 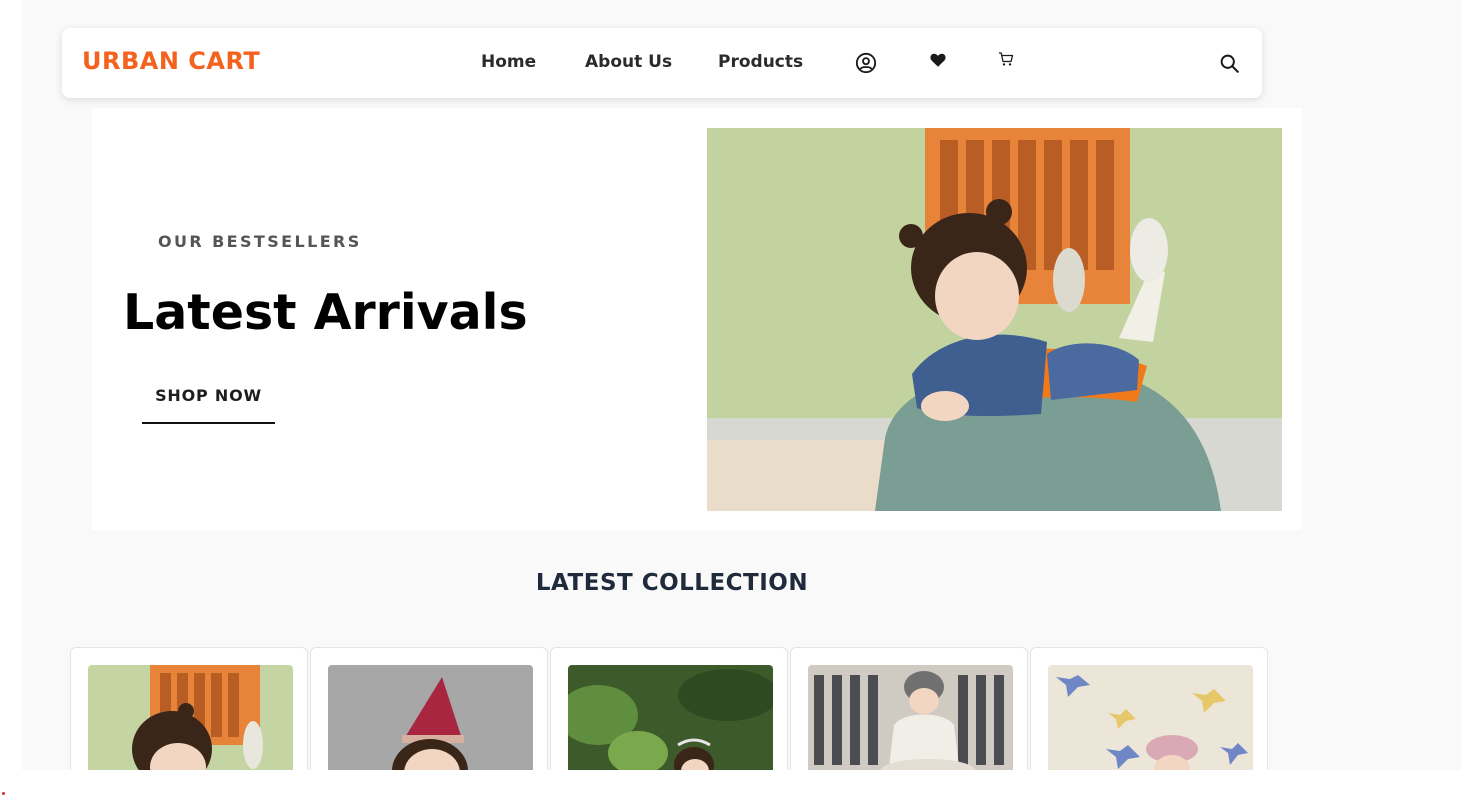 What do you see at coordinates (670, 717) in the screenshot?
I see `product-image-girl-in-plants` at bounding box center [670, 717].